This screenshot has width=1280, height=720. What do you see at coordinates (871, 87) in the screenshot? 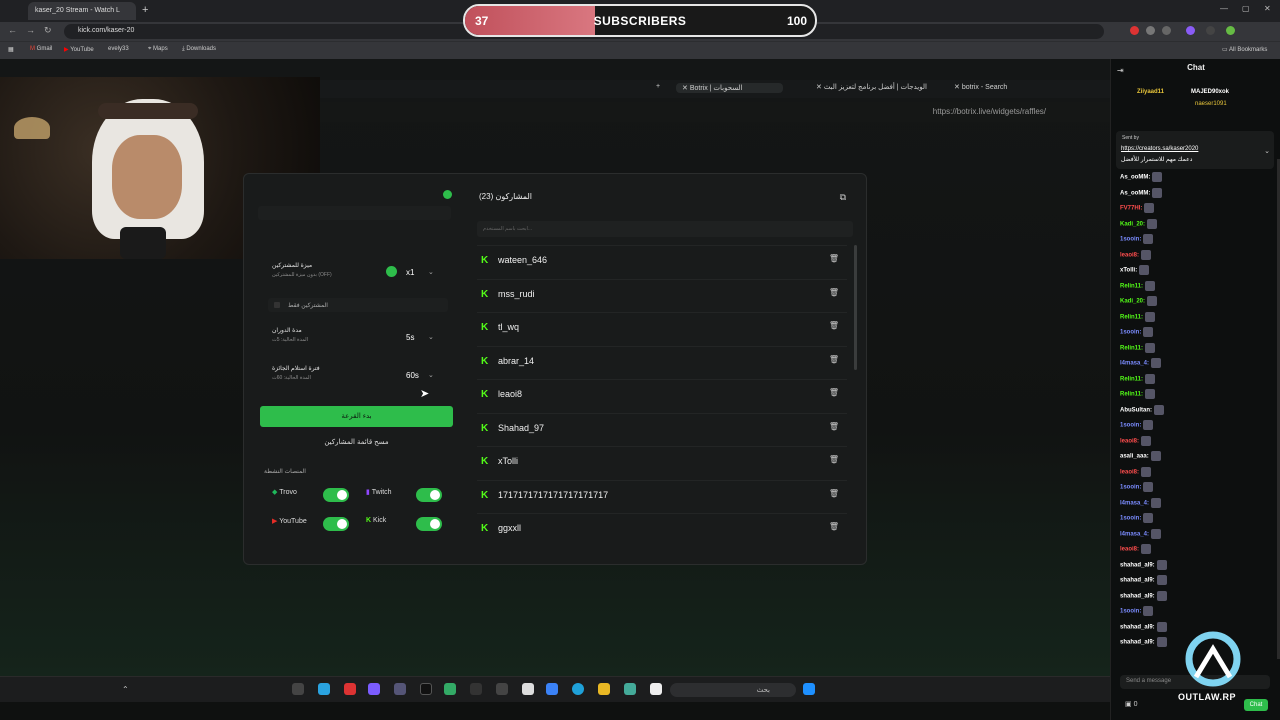
I see `inner-tab-widgets: ✕ الويدجات | أفضل برنامج لتعزيز البث` at bounding box center [871, 87].